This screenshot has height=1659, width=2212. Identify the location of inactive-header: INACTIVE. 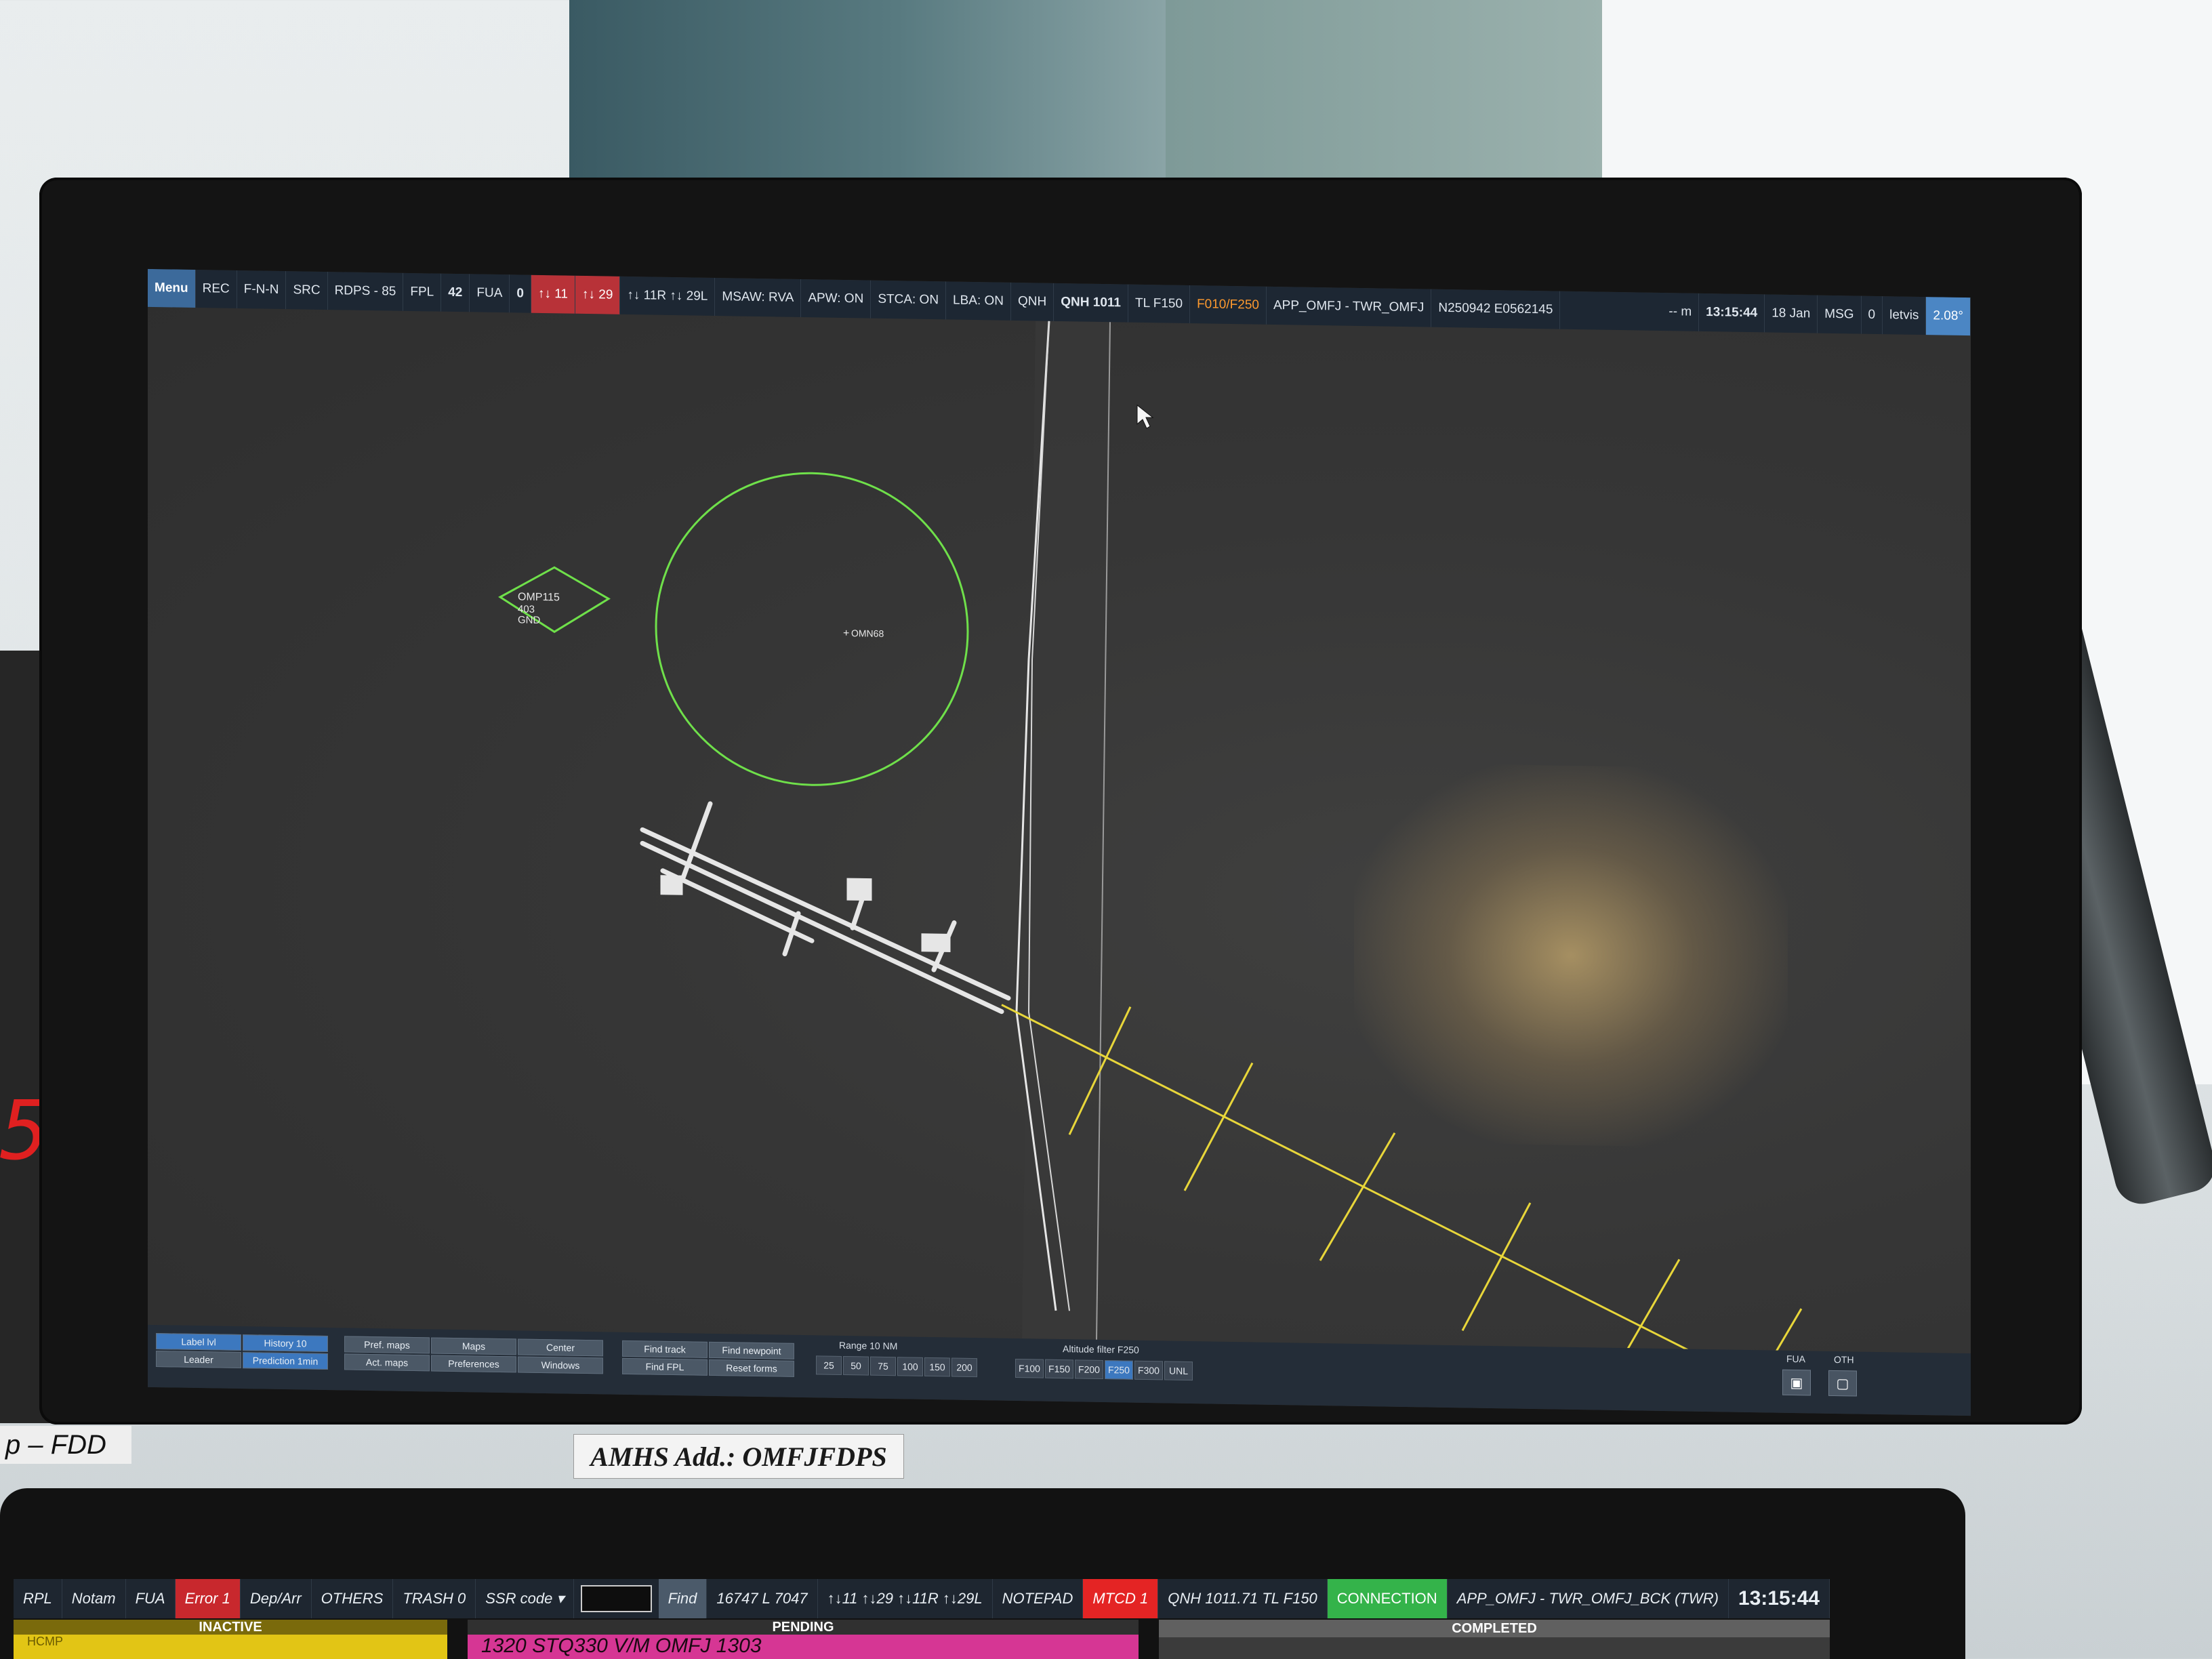
(231, 1627).